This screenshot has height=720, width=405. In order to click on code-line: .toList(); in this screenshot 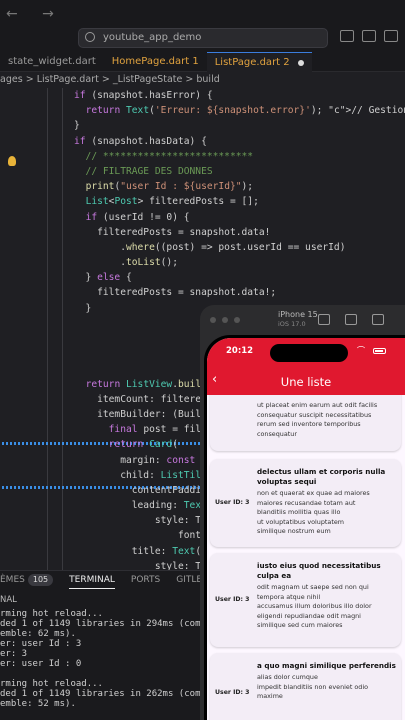, I will do `click(239, 262)`.